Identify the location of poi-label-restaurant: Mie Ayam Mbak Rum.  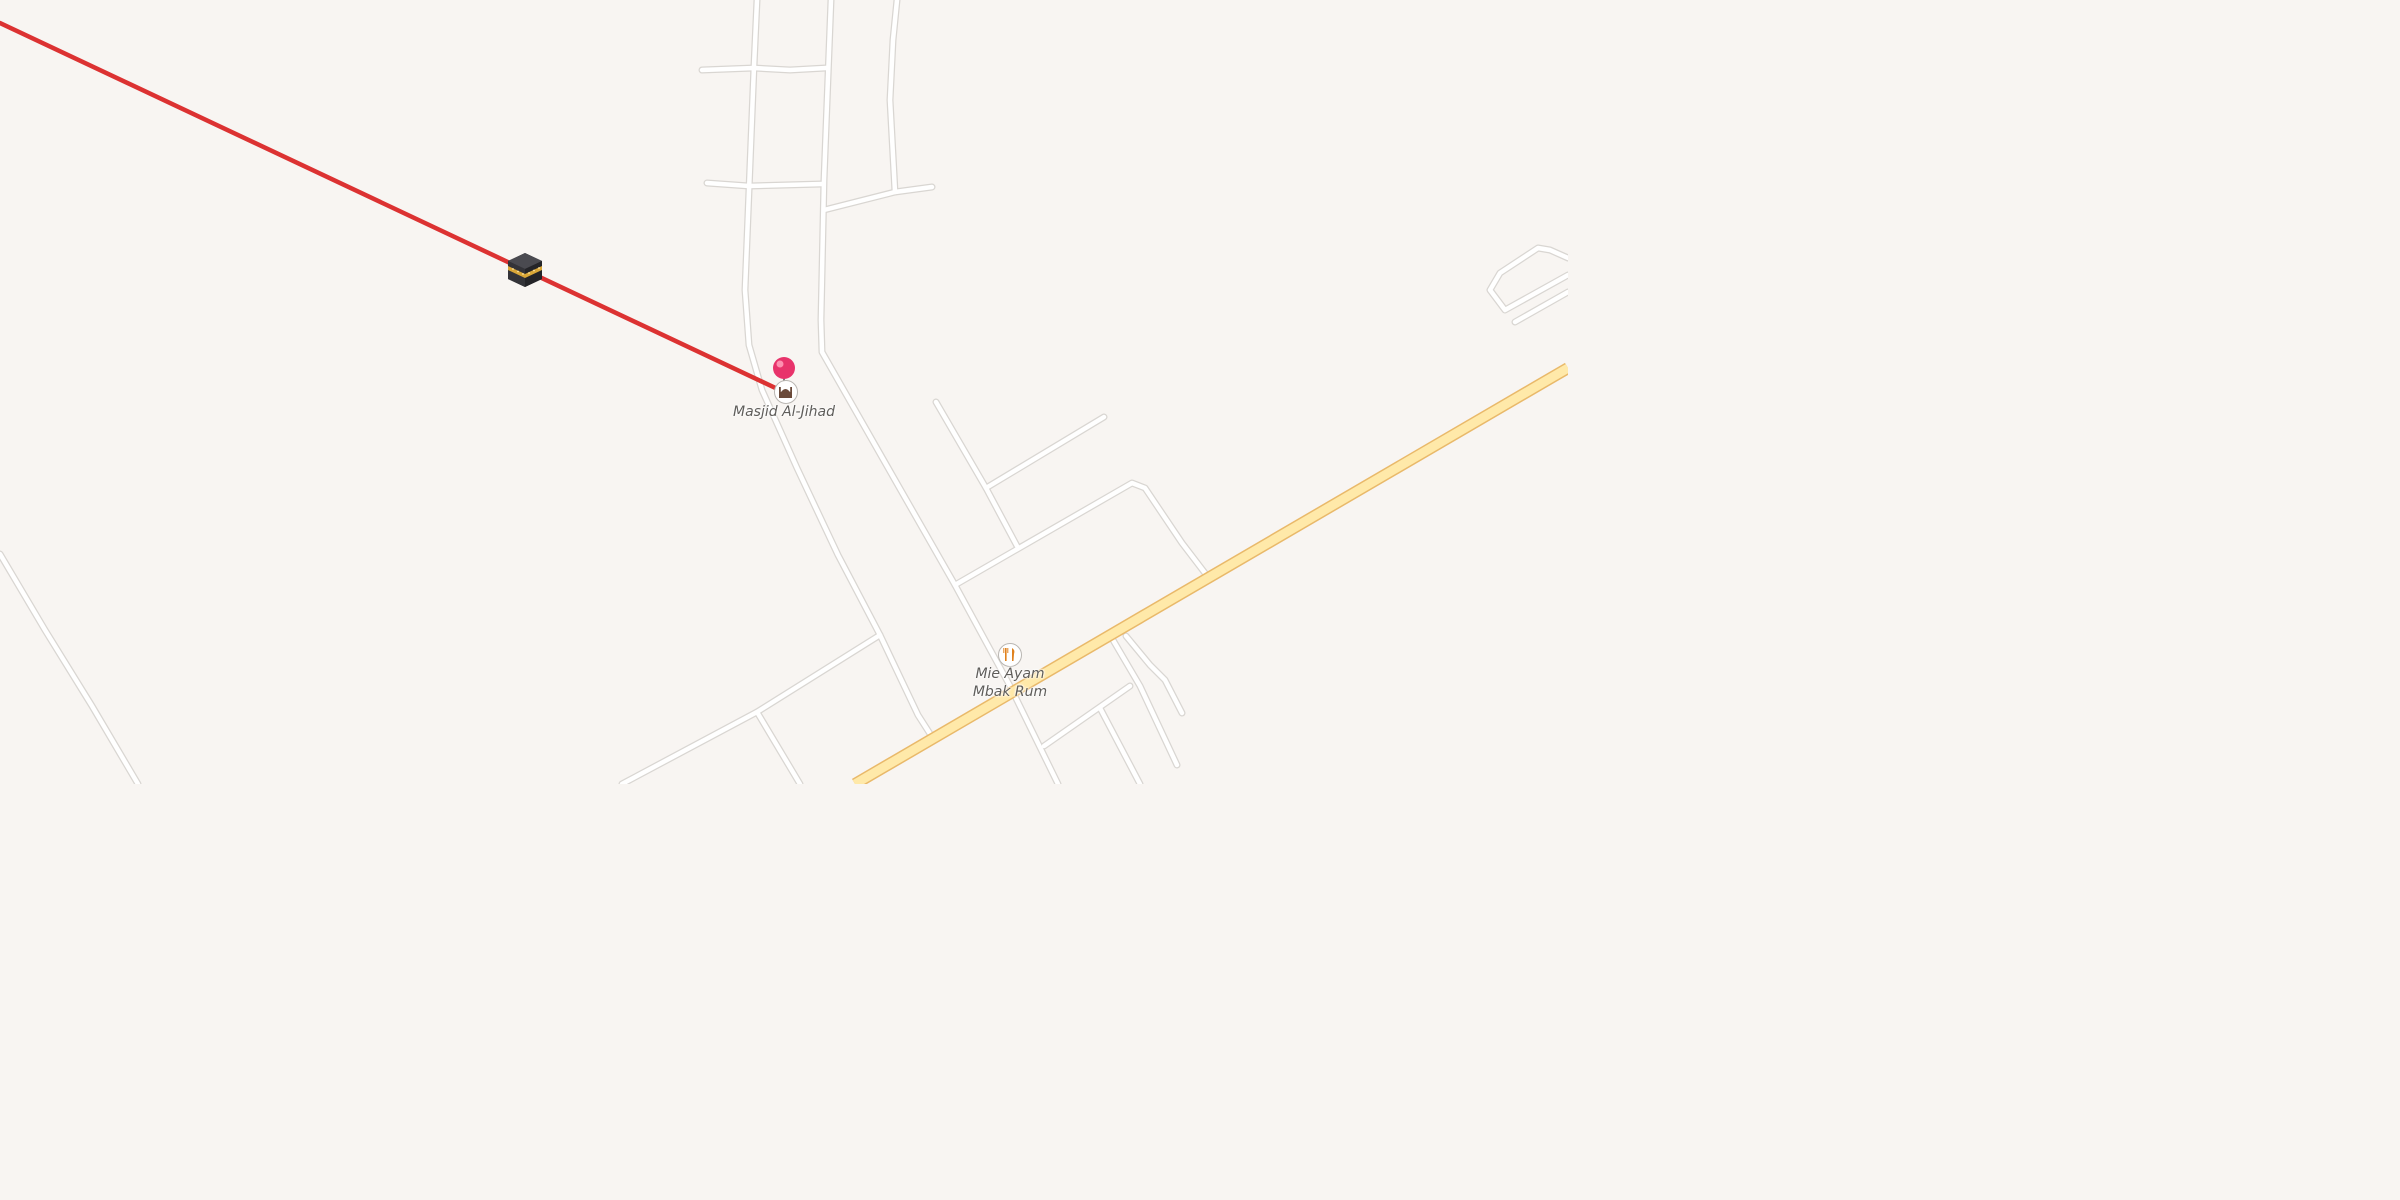
(1010, 683).